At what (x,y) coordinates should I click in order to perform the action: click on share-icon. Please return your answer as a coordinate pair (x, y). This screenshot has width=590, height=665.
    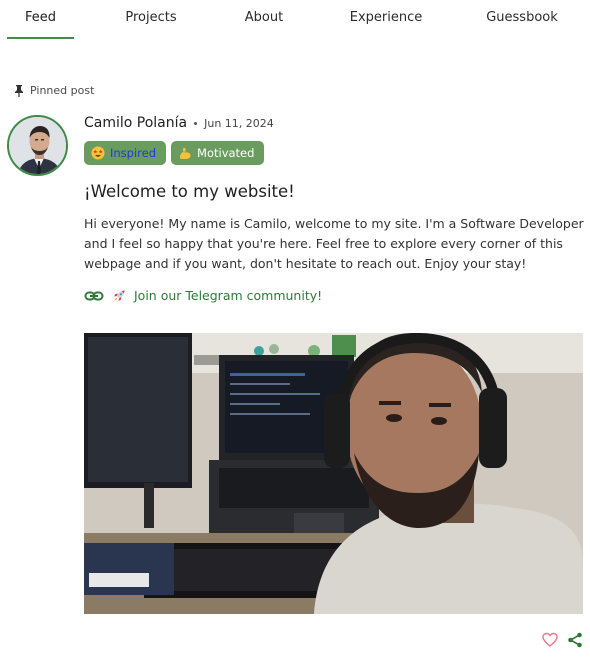
    Looking at the image, I should click on (575, 640).